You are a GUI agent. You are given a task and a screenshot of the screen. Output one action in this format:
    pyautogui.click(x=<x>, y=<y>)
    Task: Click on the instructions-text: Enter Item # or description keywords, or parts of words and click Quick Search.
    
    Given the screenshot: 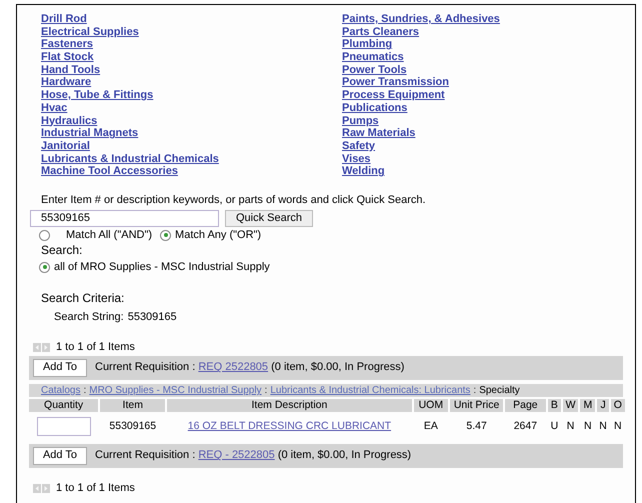 What is the action you would take?
    pyautogui.click(x=234, y=200)
    